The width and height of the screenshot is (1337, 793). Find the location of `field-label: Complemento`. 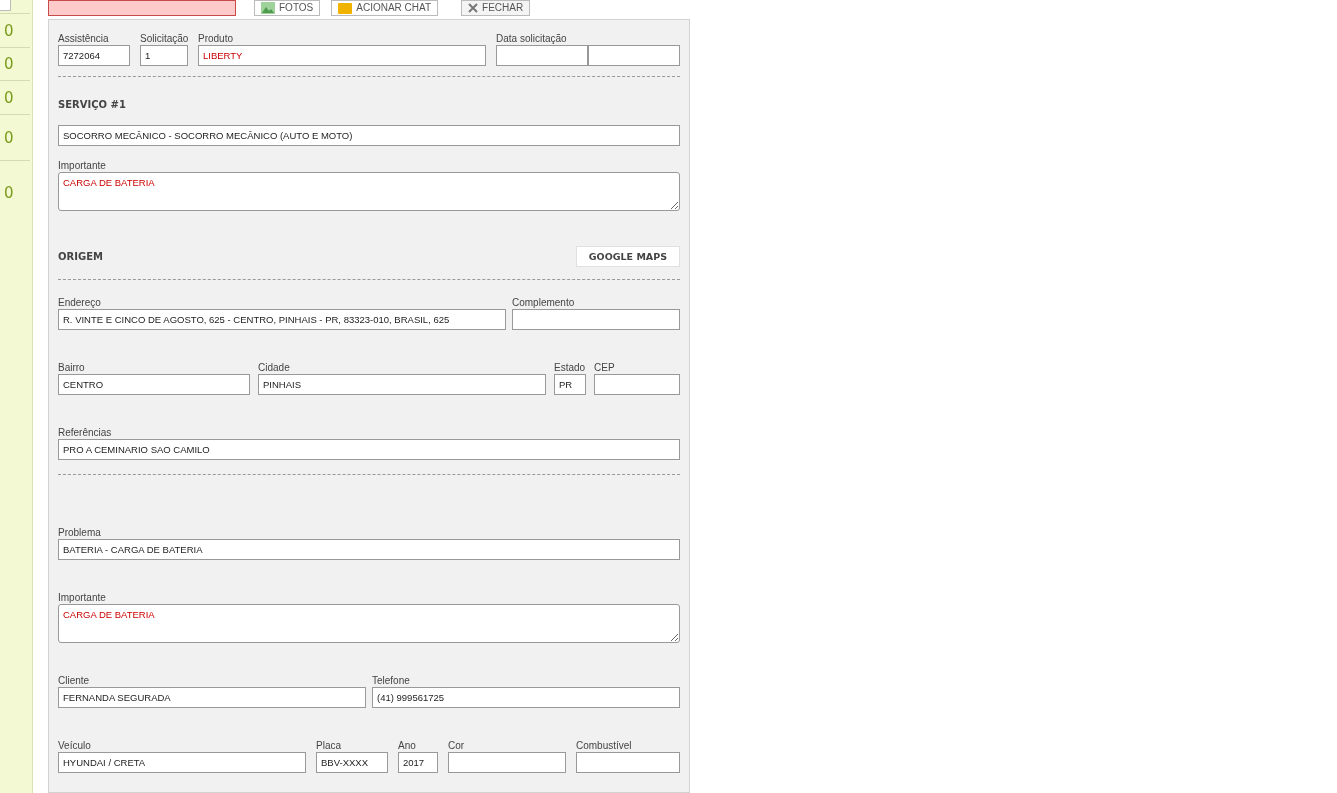

field-label: Complemento is located at coordinates (544, 302).